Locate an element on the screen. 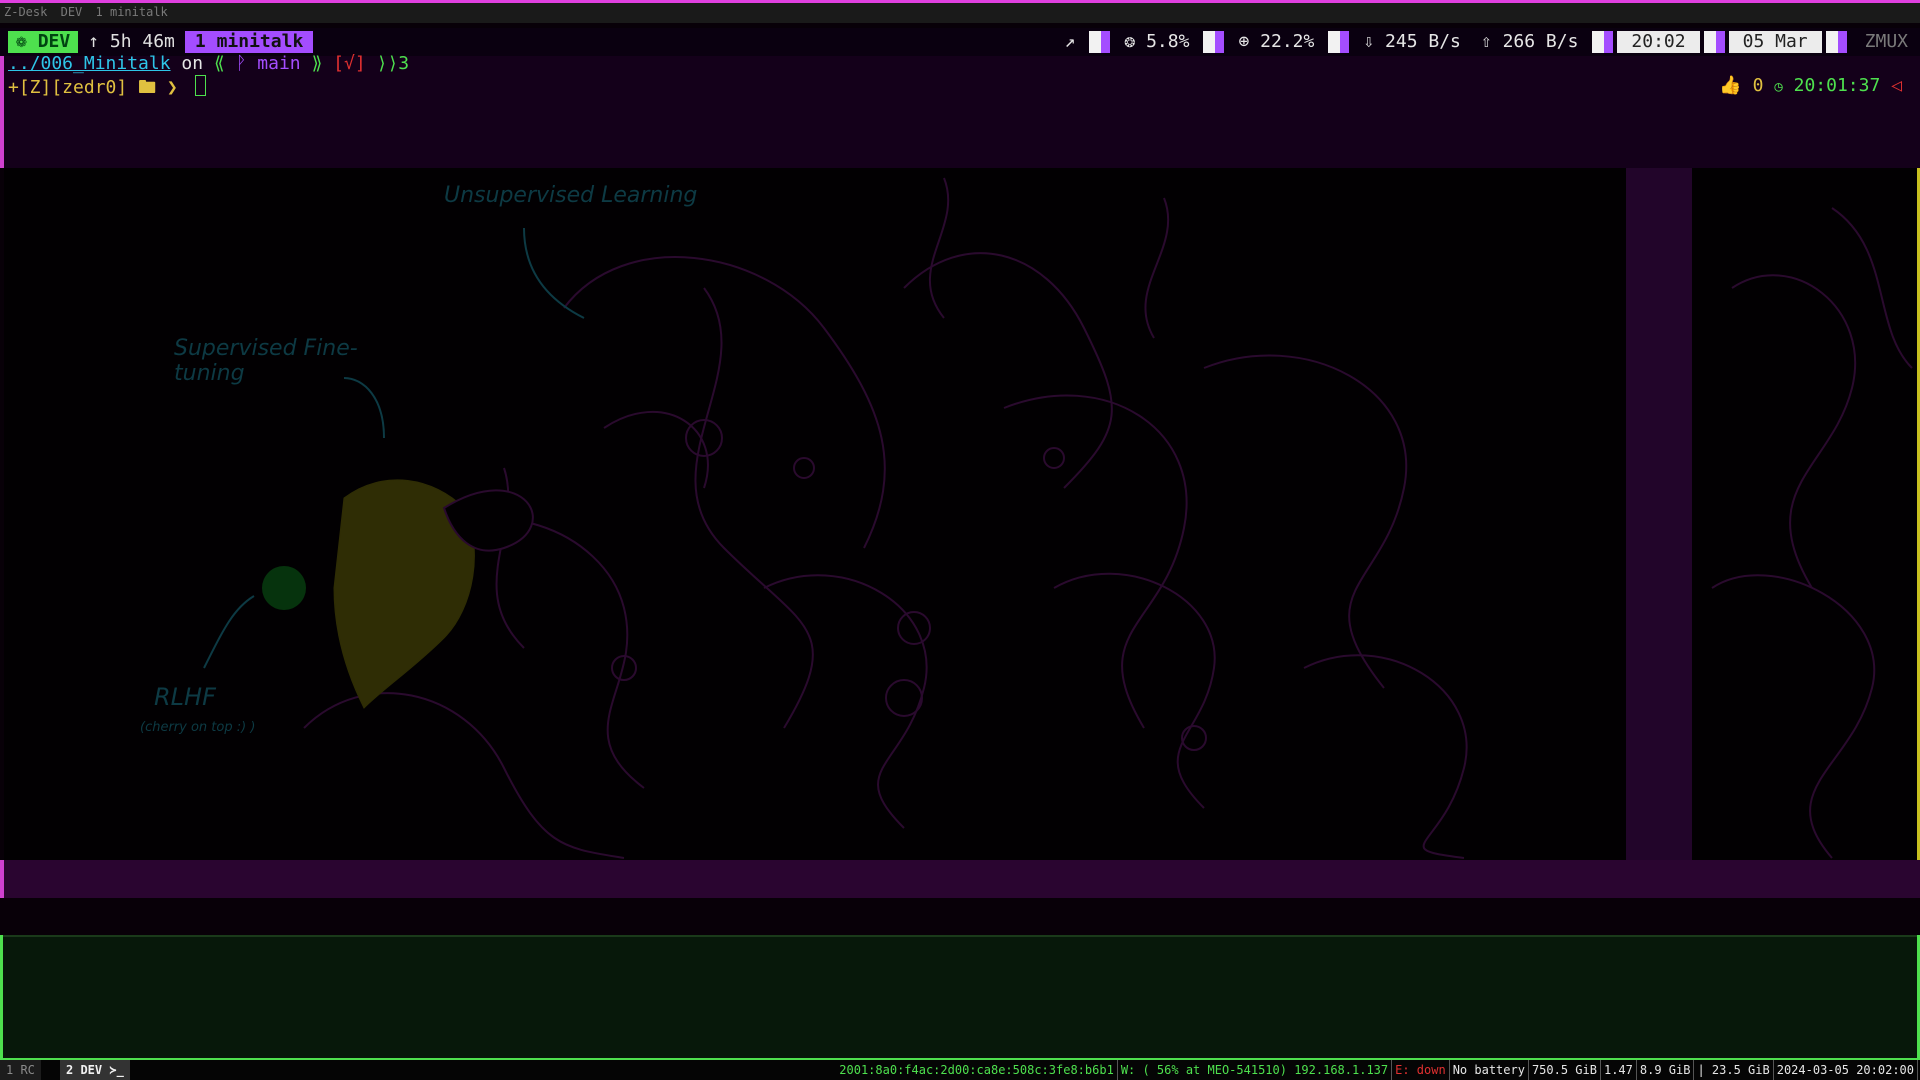 Image resolution: width=1920 pixels, height=1080 pixels. window-titlebar: Z-Desk DEV 1 minitalk is located at coordinates (960, 11).